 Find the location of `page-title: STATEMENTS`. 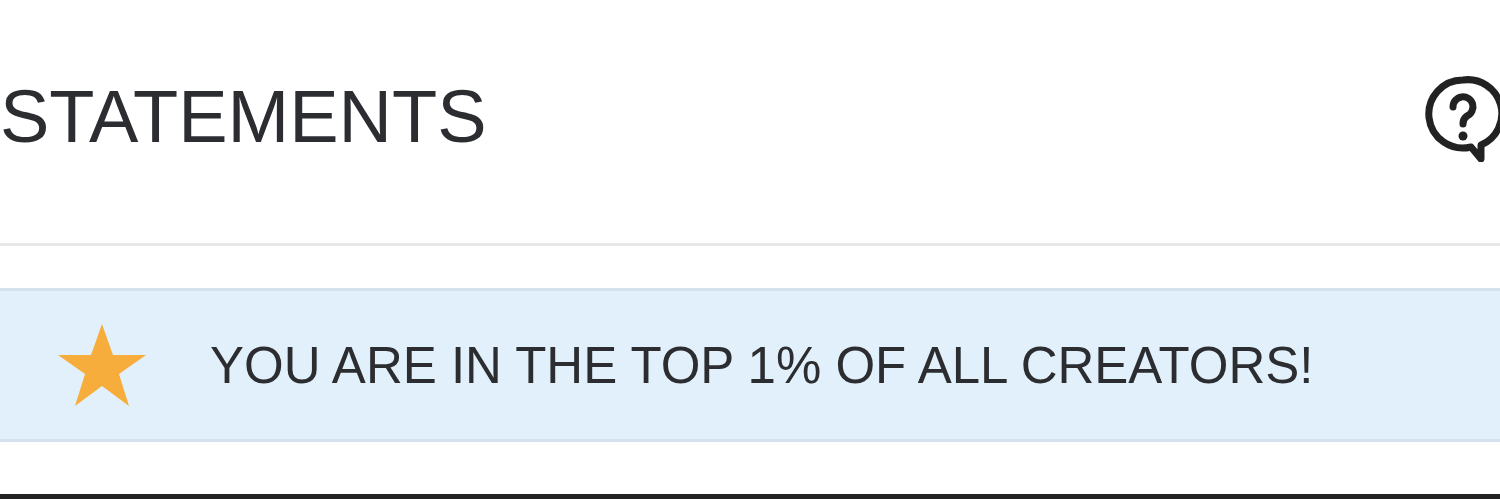

page-title: STATEMENTS is located at coordinates (243, 116).